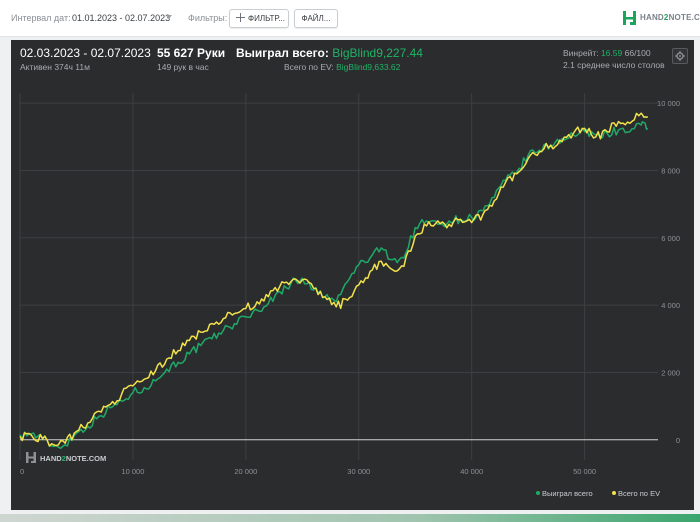 The height and width of the screenshot is (522, 700). What do you see at coordinates (670, 170) in the screenshot?
I see `y-tick-label: 8 000` at bounding box center [670, 170].